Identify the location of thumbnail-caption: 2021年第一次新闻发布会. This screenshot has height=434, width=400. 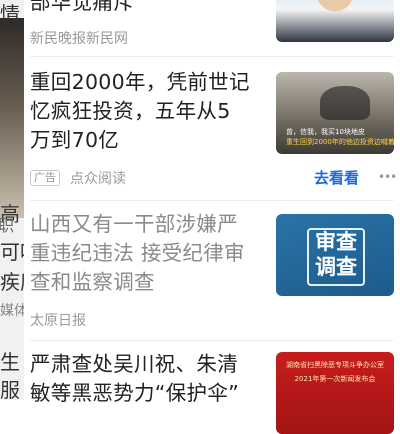
(335, 379).